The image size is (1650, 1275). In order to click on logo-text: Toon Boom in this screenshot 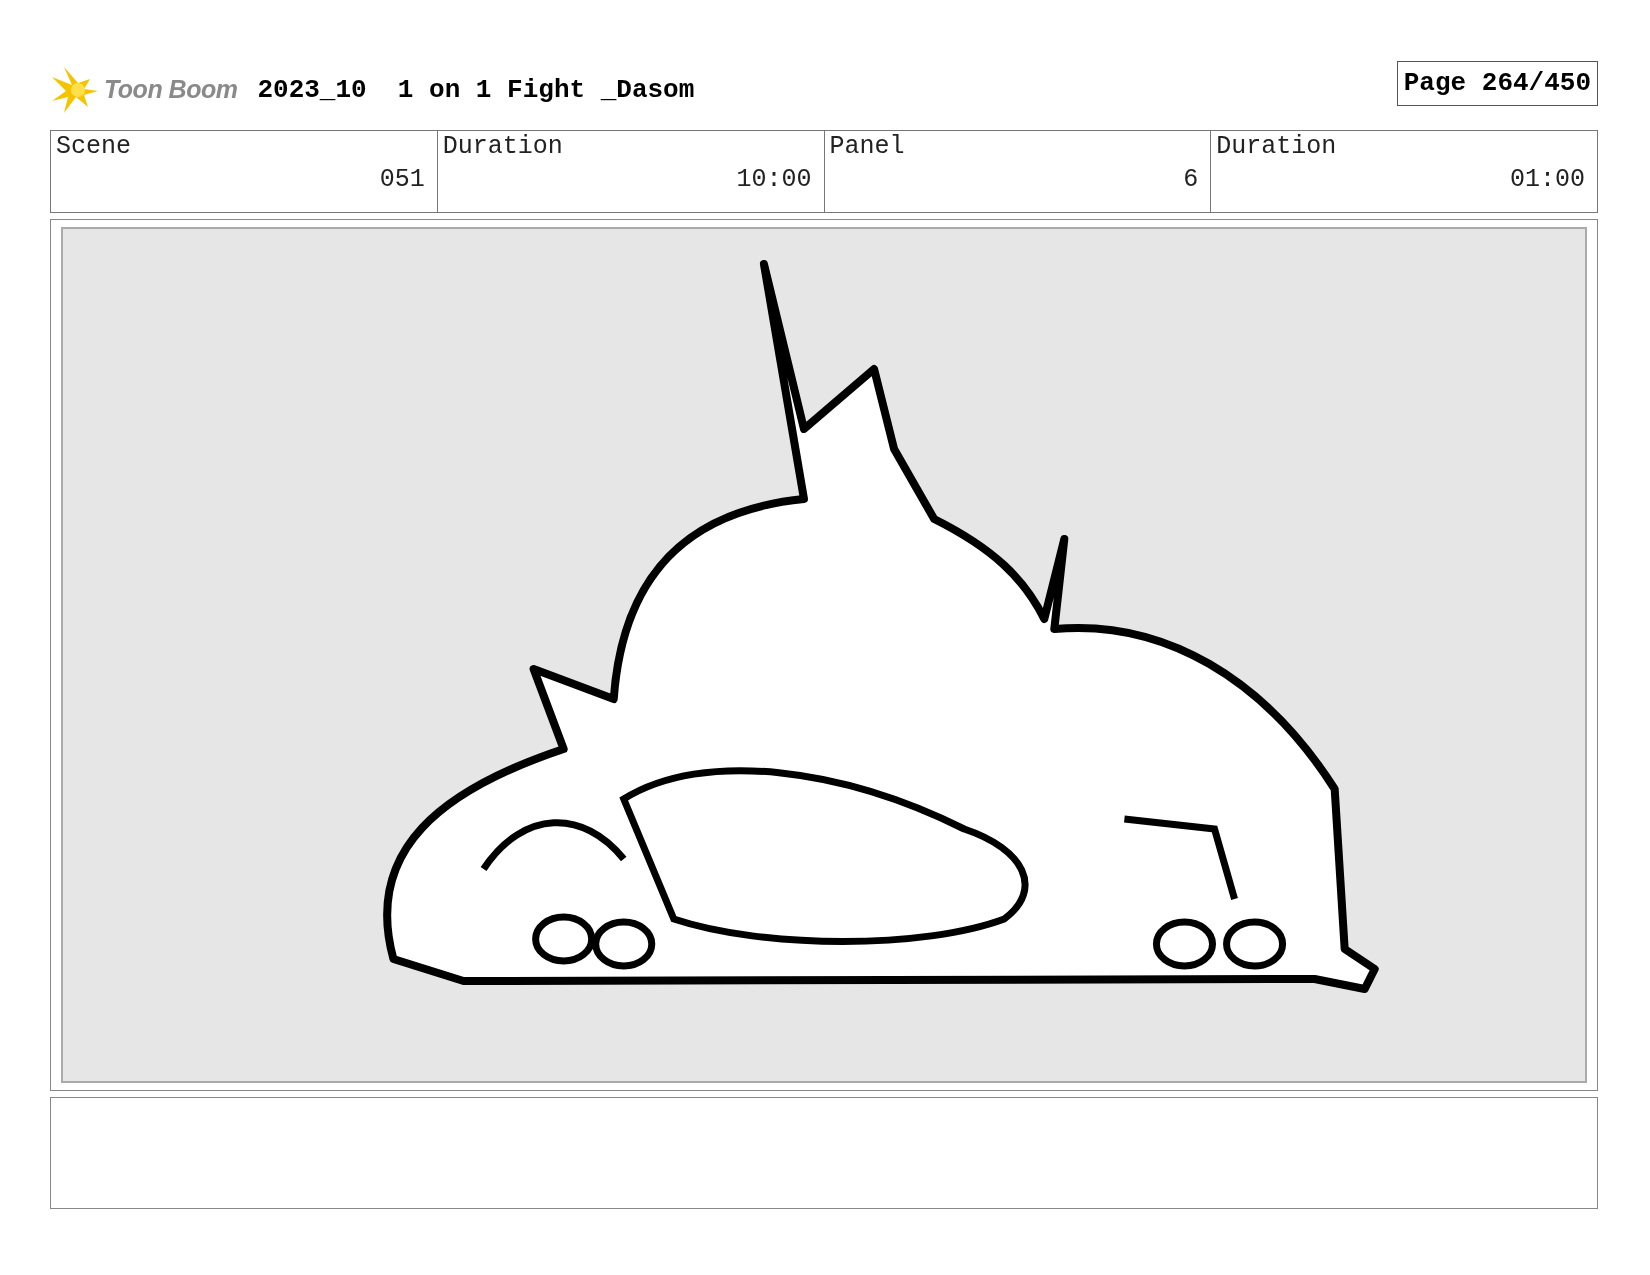, I will do `click(171, 90)`.